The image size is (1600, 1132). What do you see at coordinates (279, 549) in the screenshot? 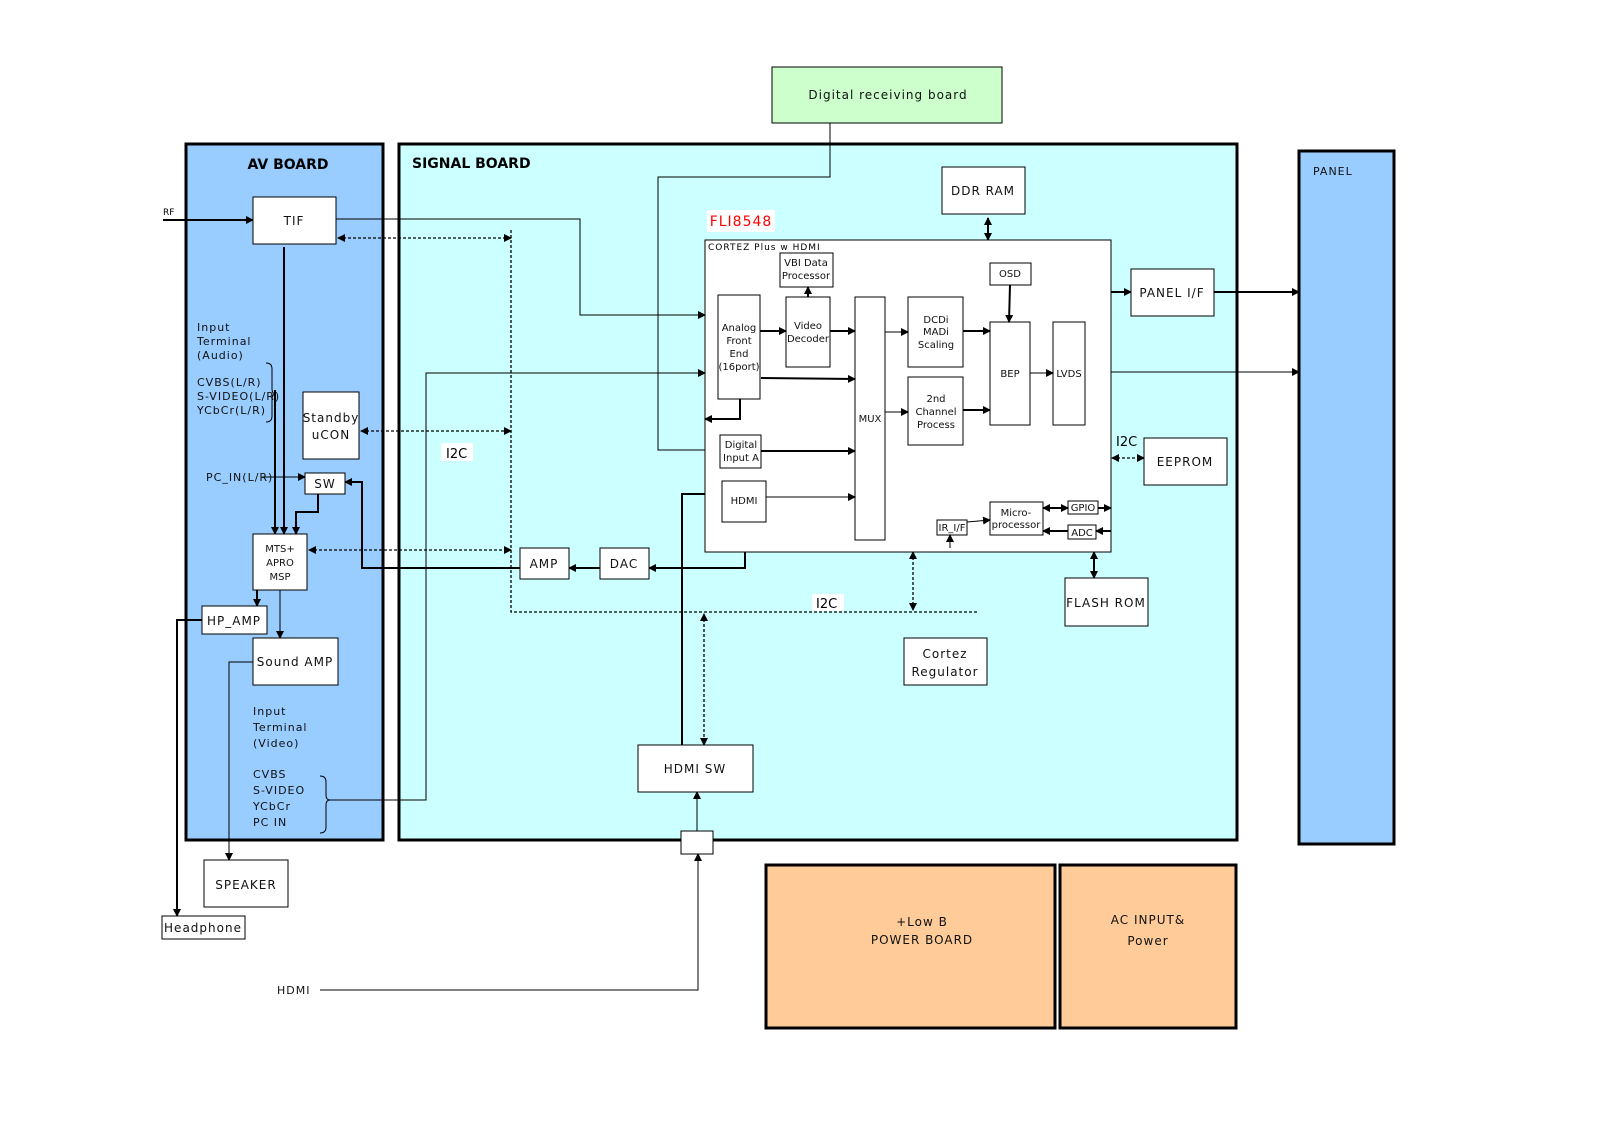
I see `svg-text: MTS+` at bounding box center [279, 549].